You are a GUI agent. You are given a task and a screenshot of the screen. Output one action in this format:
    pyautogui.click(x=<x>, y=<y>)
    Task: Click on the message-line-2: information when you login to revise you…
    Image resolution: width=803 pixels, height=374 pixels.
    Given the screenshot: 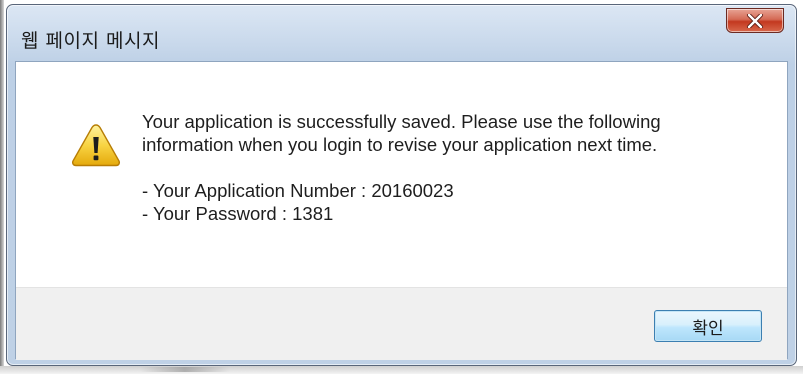 What is the action you would take?
    pyautogui.click(x=400, y=144)
    